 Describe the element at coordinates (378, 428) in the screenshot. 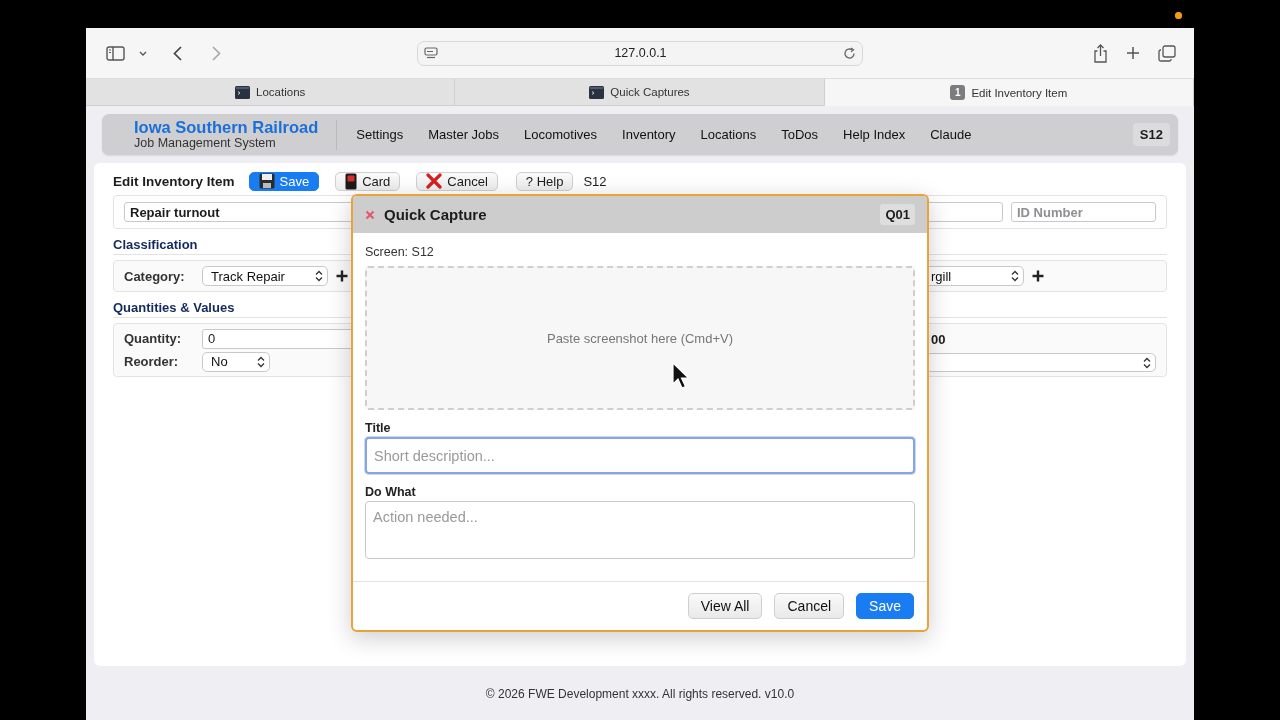

I see `field-label: Title` at that location.